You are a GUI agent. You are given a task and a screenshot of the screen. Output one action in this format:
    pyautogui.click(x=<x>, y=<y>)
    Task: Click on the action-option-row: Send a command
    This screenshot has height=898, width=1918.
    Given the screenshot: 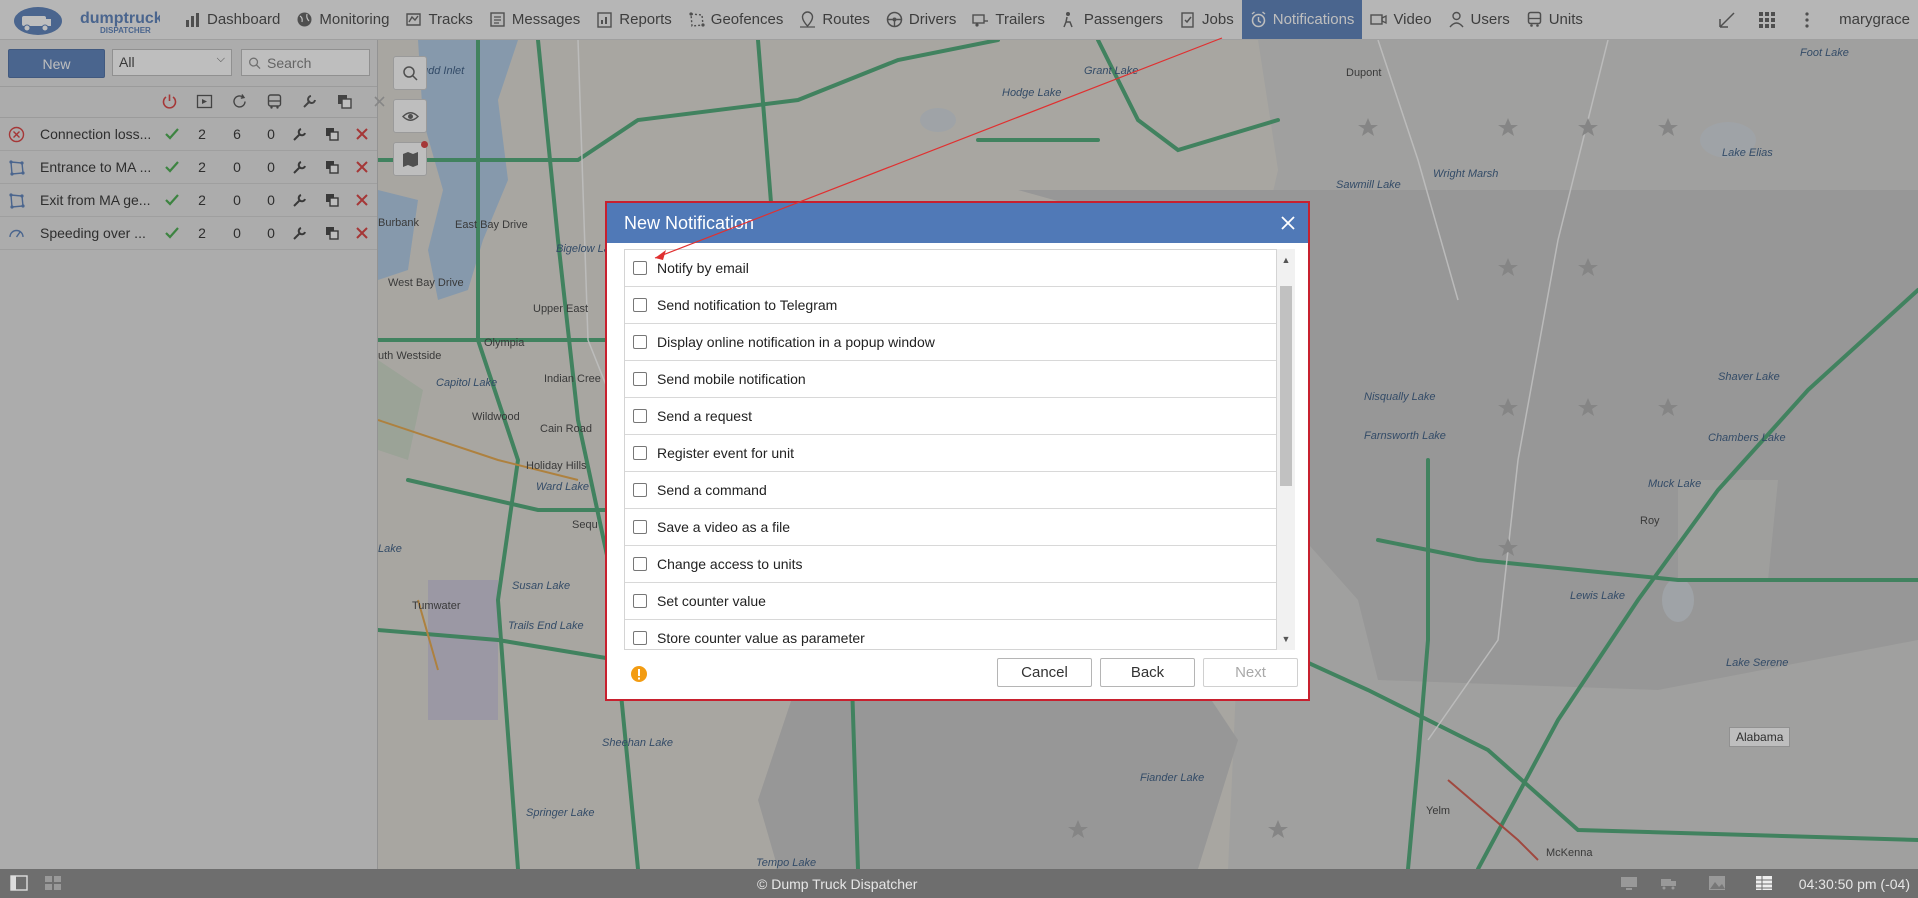 What is the action you would take?
    pyautogui.click(x=950, y=490)
    